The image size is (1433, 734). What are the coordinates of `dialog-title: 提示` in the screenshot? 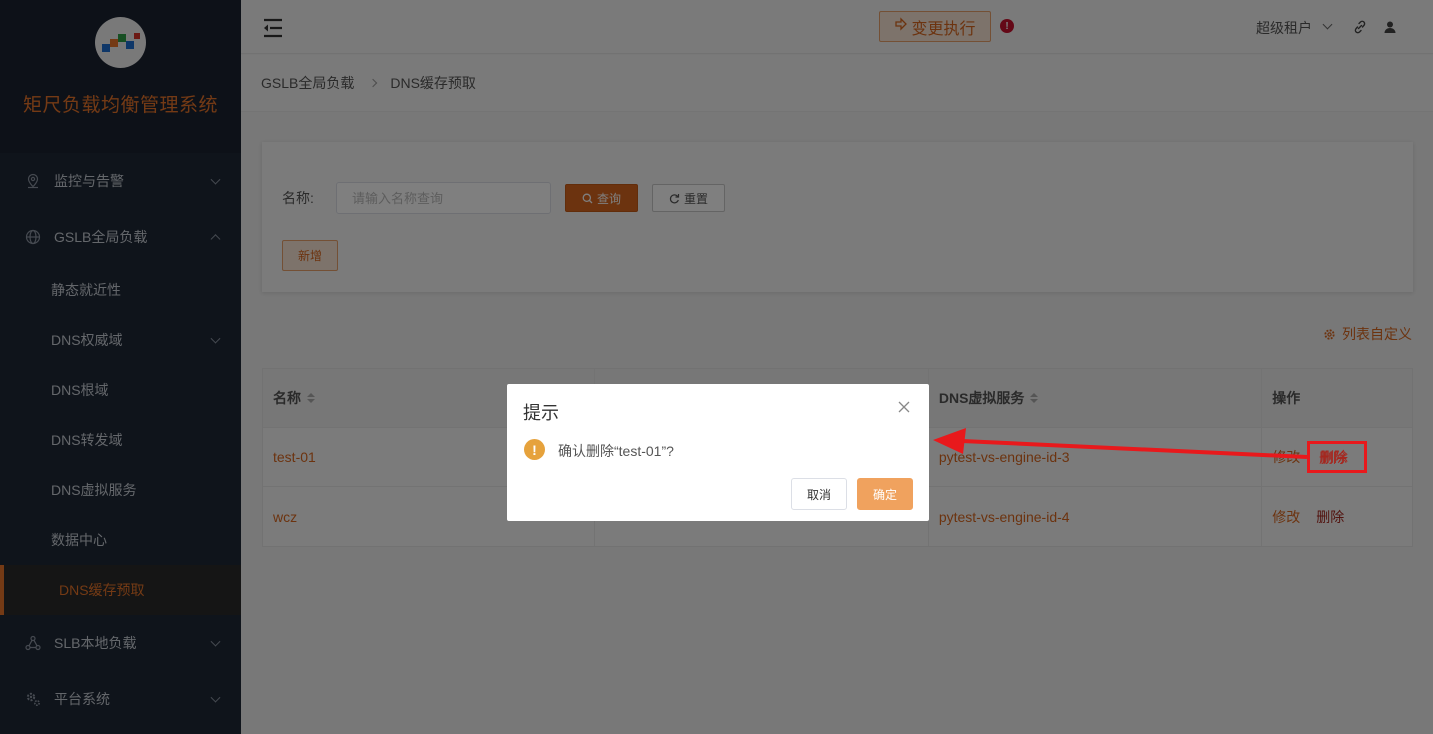 It's located at (541, 413).